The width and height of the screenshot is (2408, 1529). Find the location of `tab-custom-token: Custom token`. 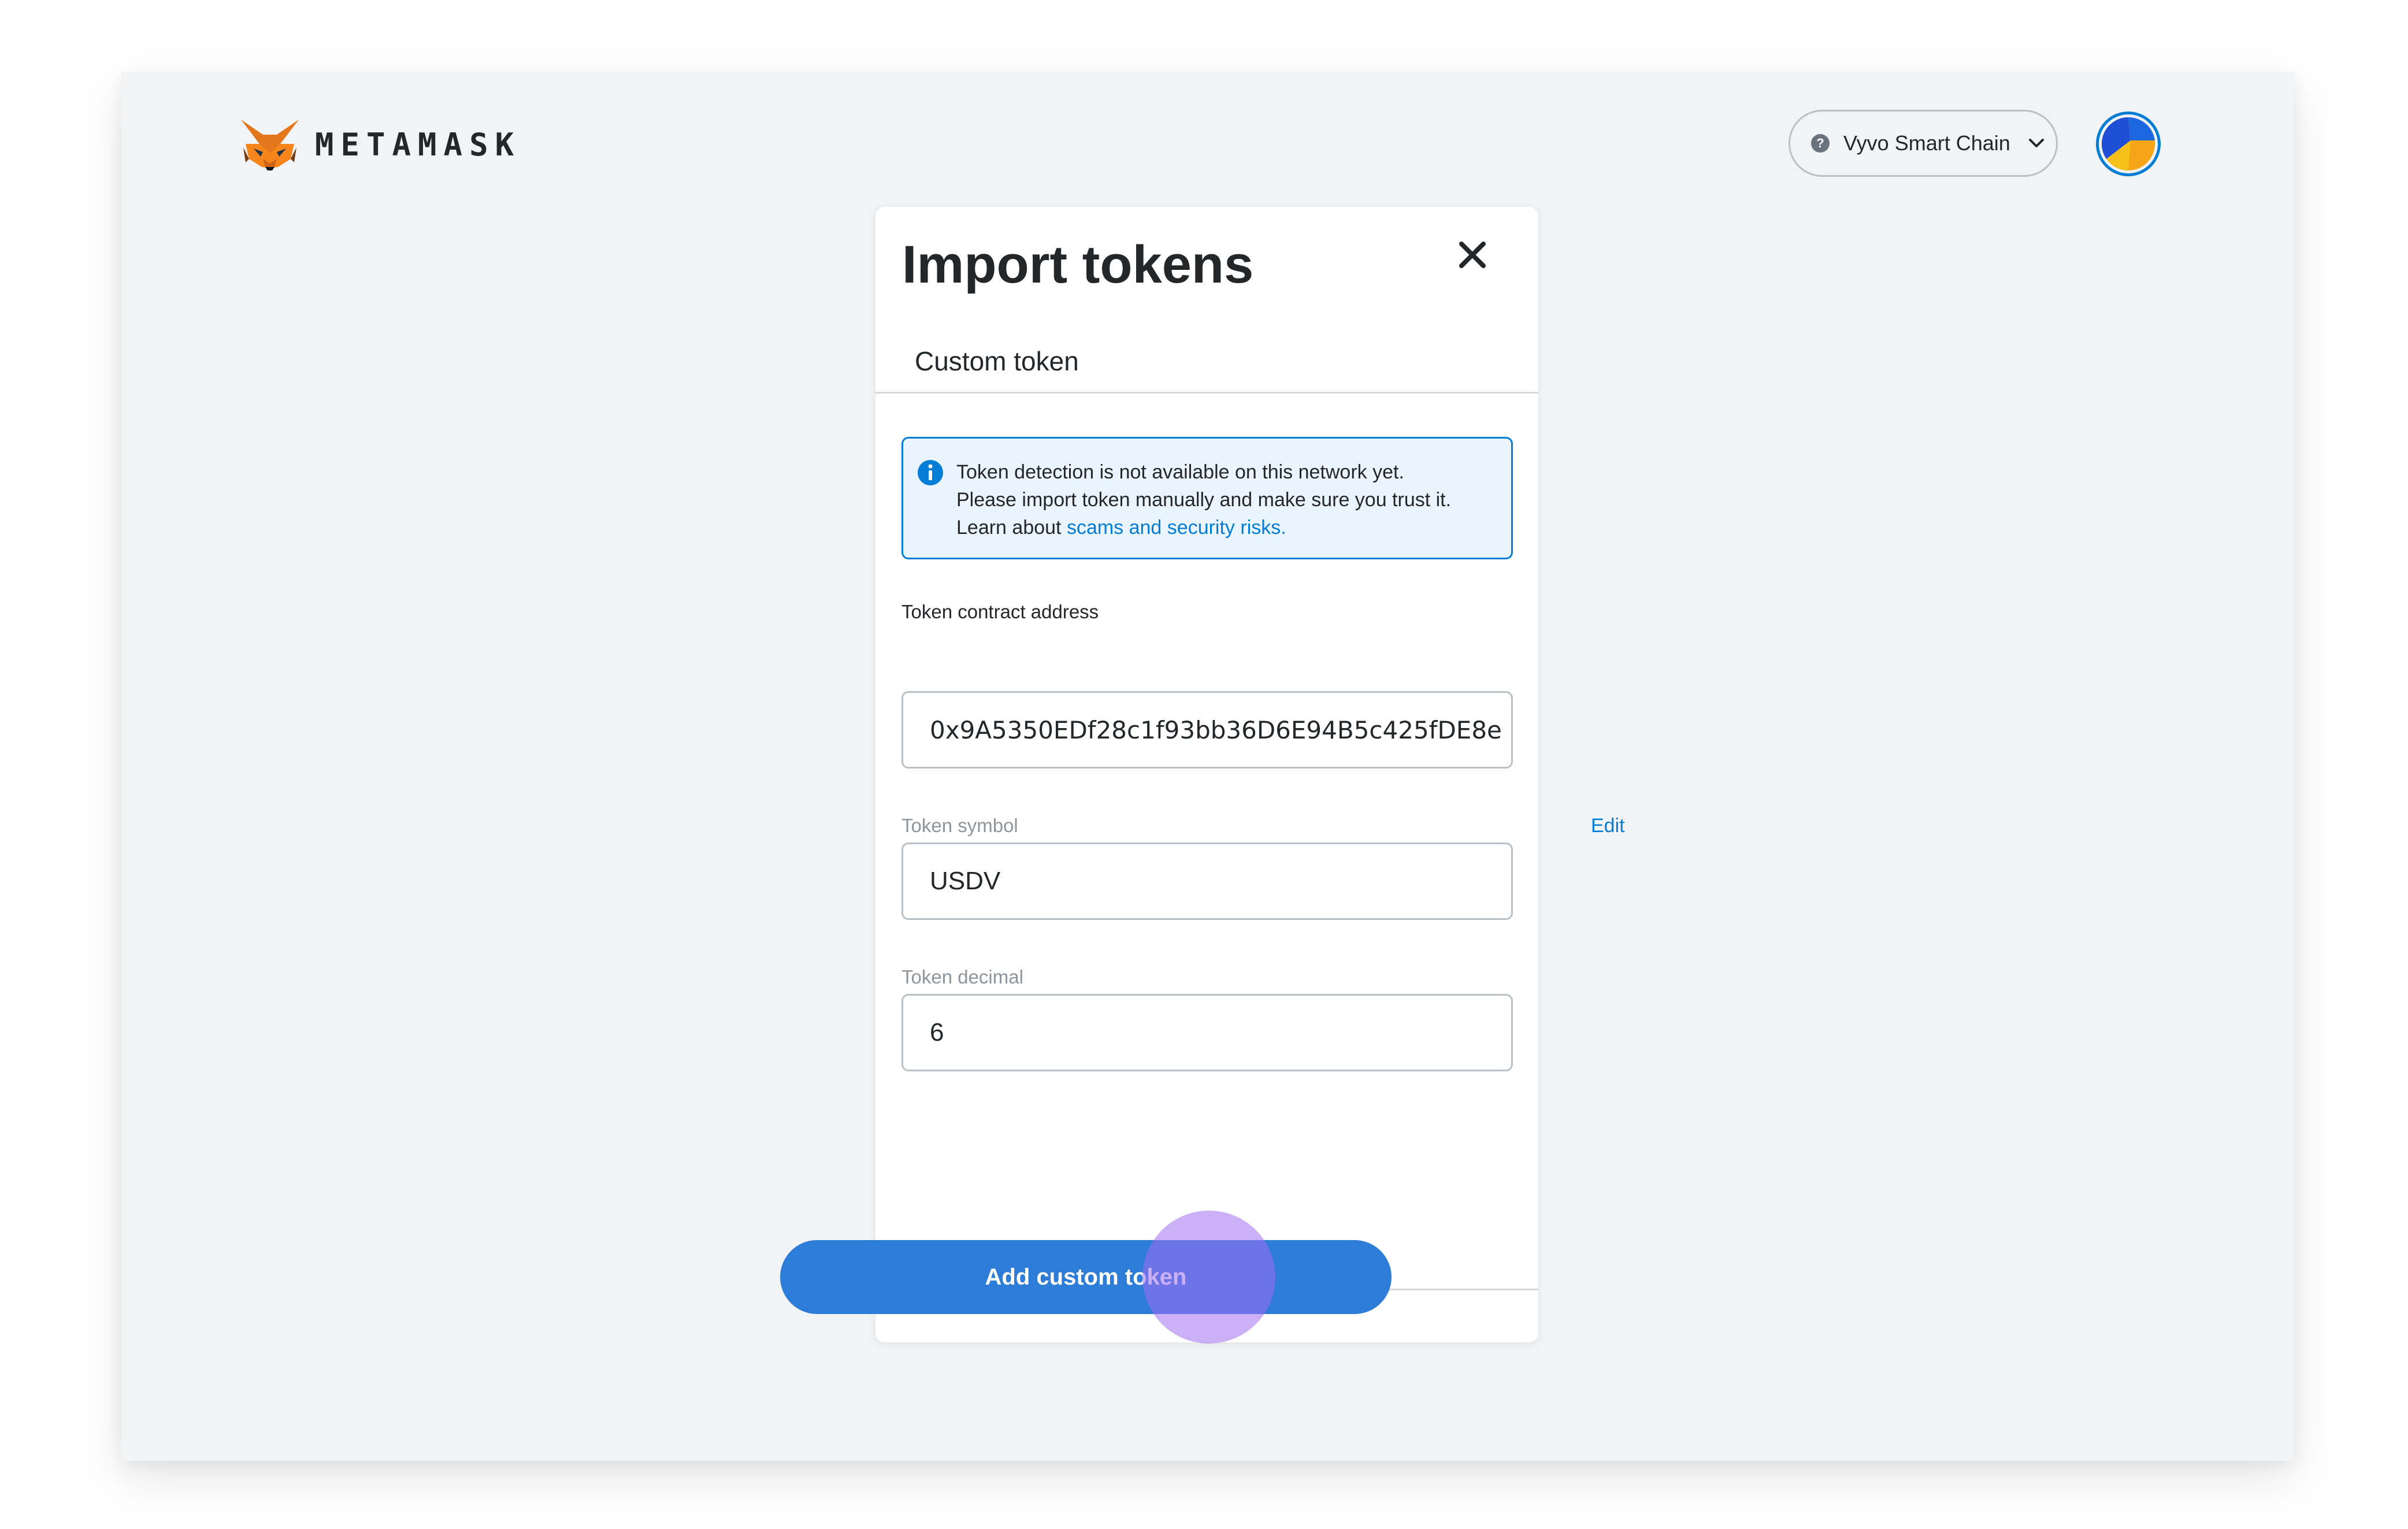

tab-custom-token: Custom token is located at coordinates (997, 361).